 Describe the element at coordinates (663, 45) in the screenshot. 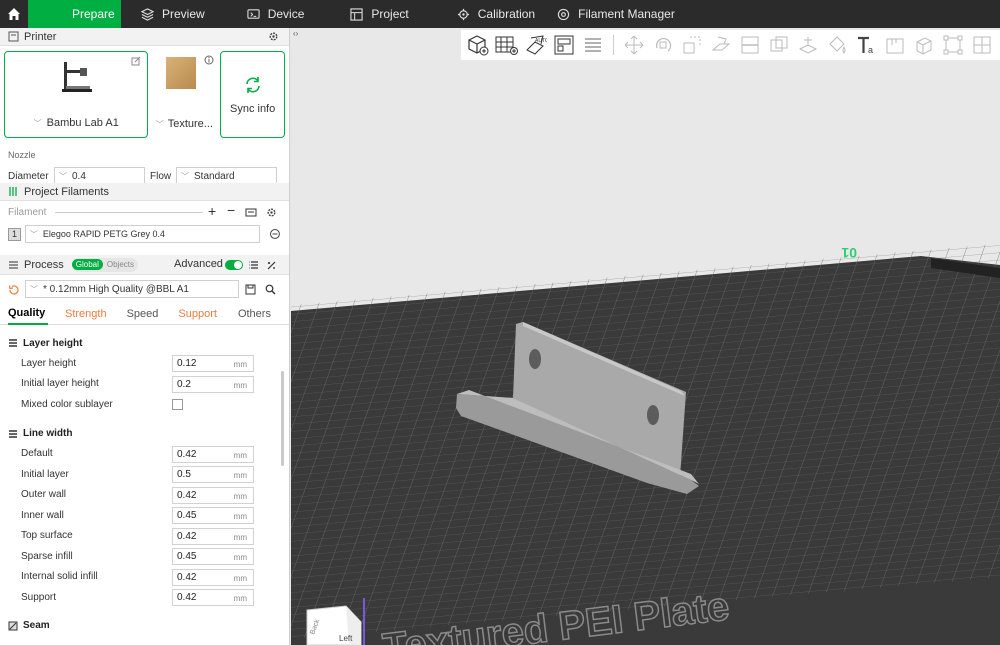

I see `rotate-tool-button` at that location.